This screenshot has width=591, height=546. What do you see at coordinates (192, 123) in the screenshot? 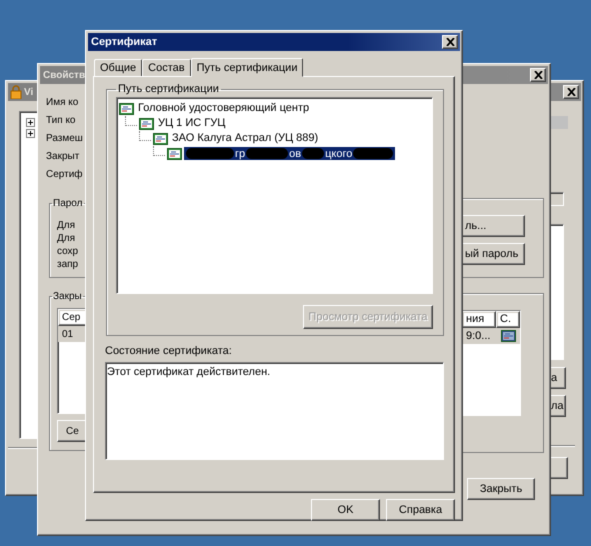
I see `tree-item: УЦ 1 ИС ГУЦ` at bounding box center [192, 123].